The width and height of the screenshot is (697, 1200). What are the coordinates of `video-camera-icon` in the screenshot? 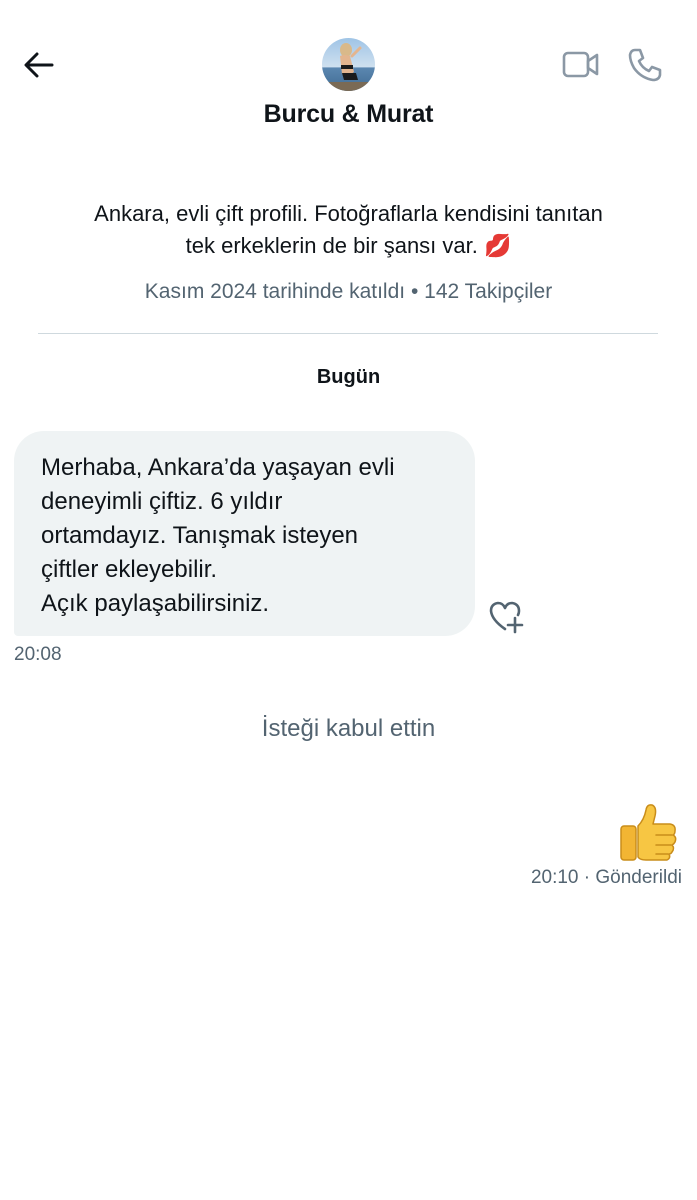 It's located at (580, 64).